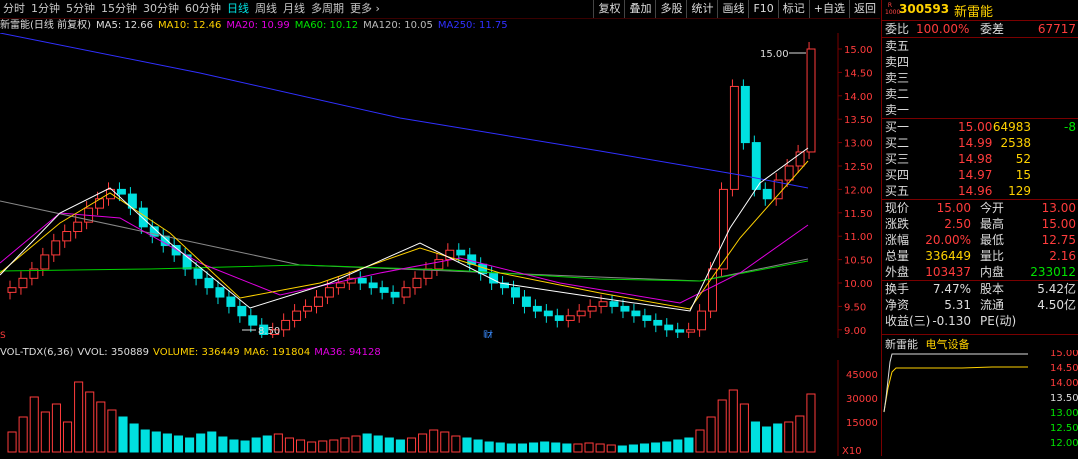 This screenshot has height=459, width=1078. I want to click on tool-button: 复权, so click(608, 9).